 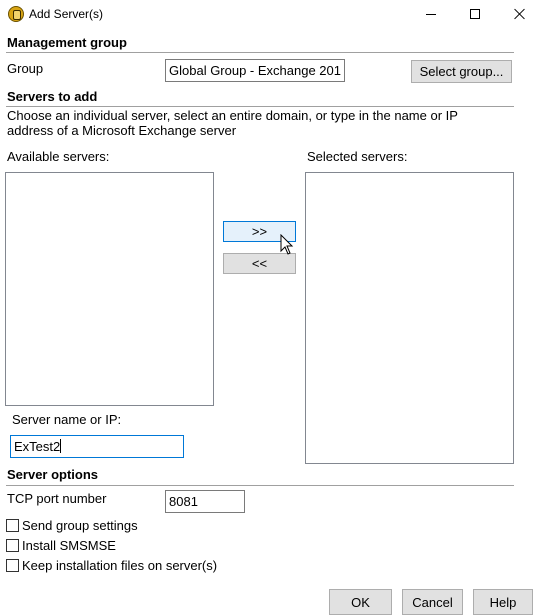 What do you see at coordinates (260, 485) in the screenshot?
I see `server-options-divider` at bounding box center [260, 485].